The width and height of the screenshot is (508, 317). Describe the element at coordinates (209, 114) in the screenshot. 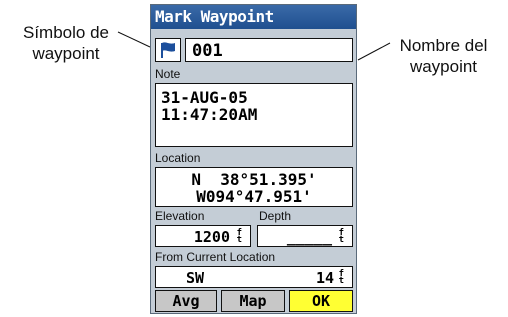

I see `note-line: 11:47:20AM` at that location.